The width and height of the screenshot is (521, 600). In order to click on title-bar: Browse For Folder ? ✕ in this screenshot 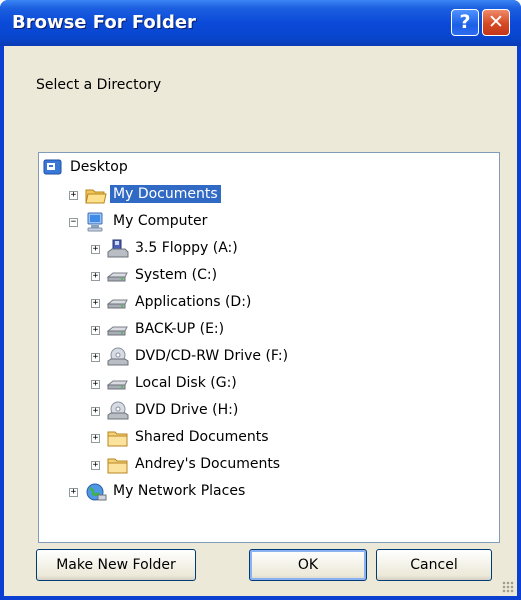, I will do `click(260, 23)`.